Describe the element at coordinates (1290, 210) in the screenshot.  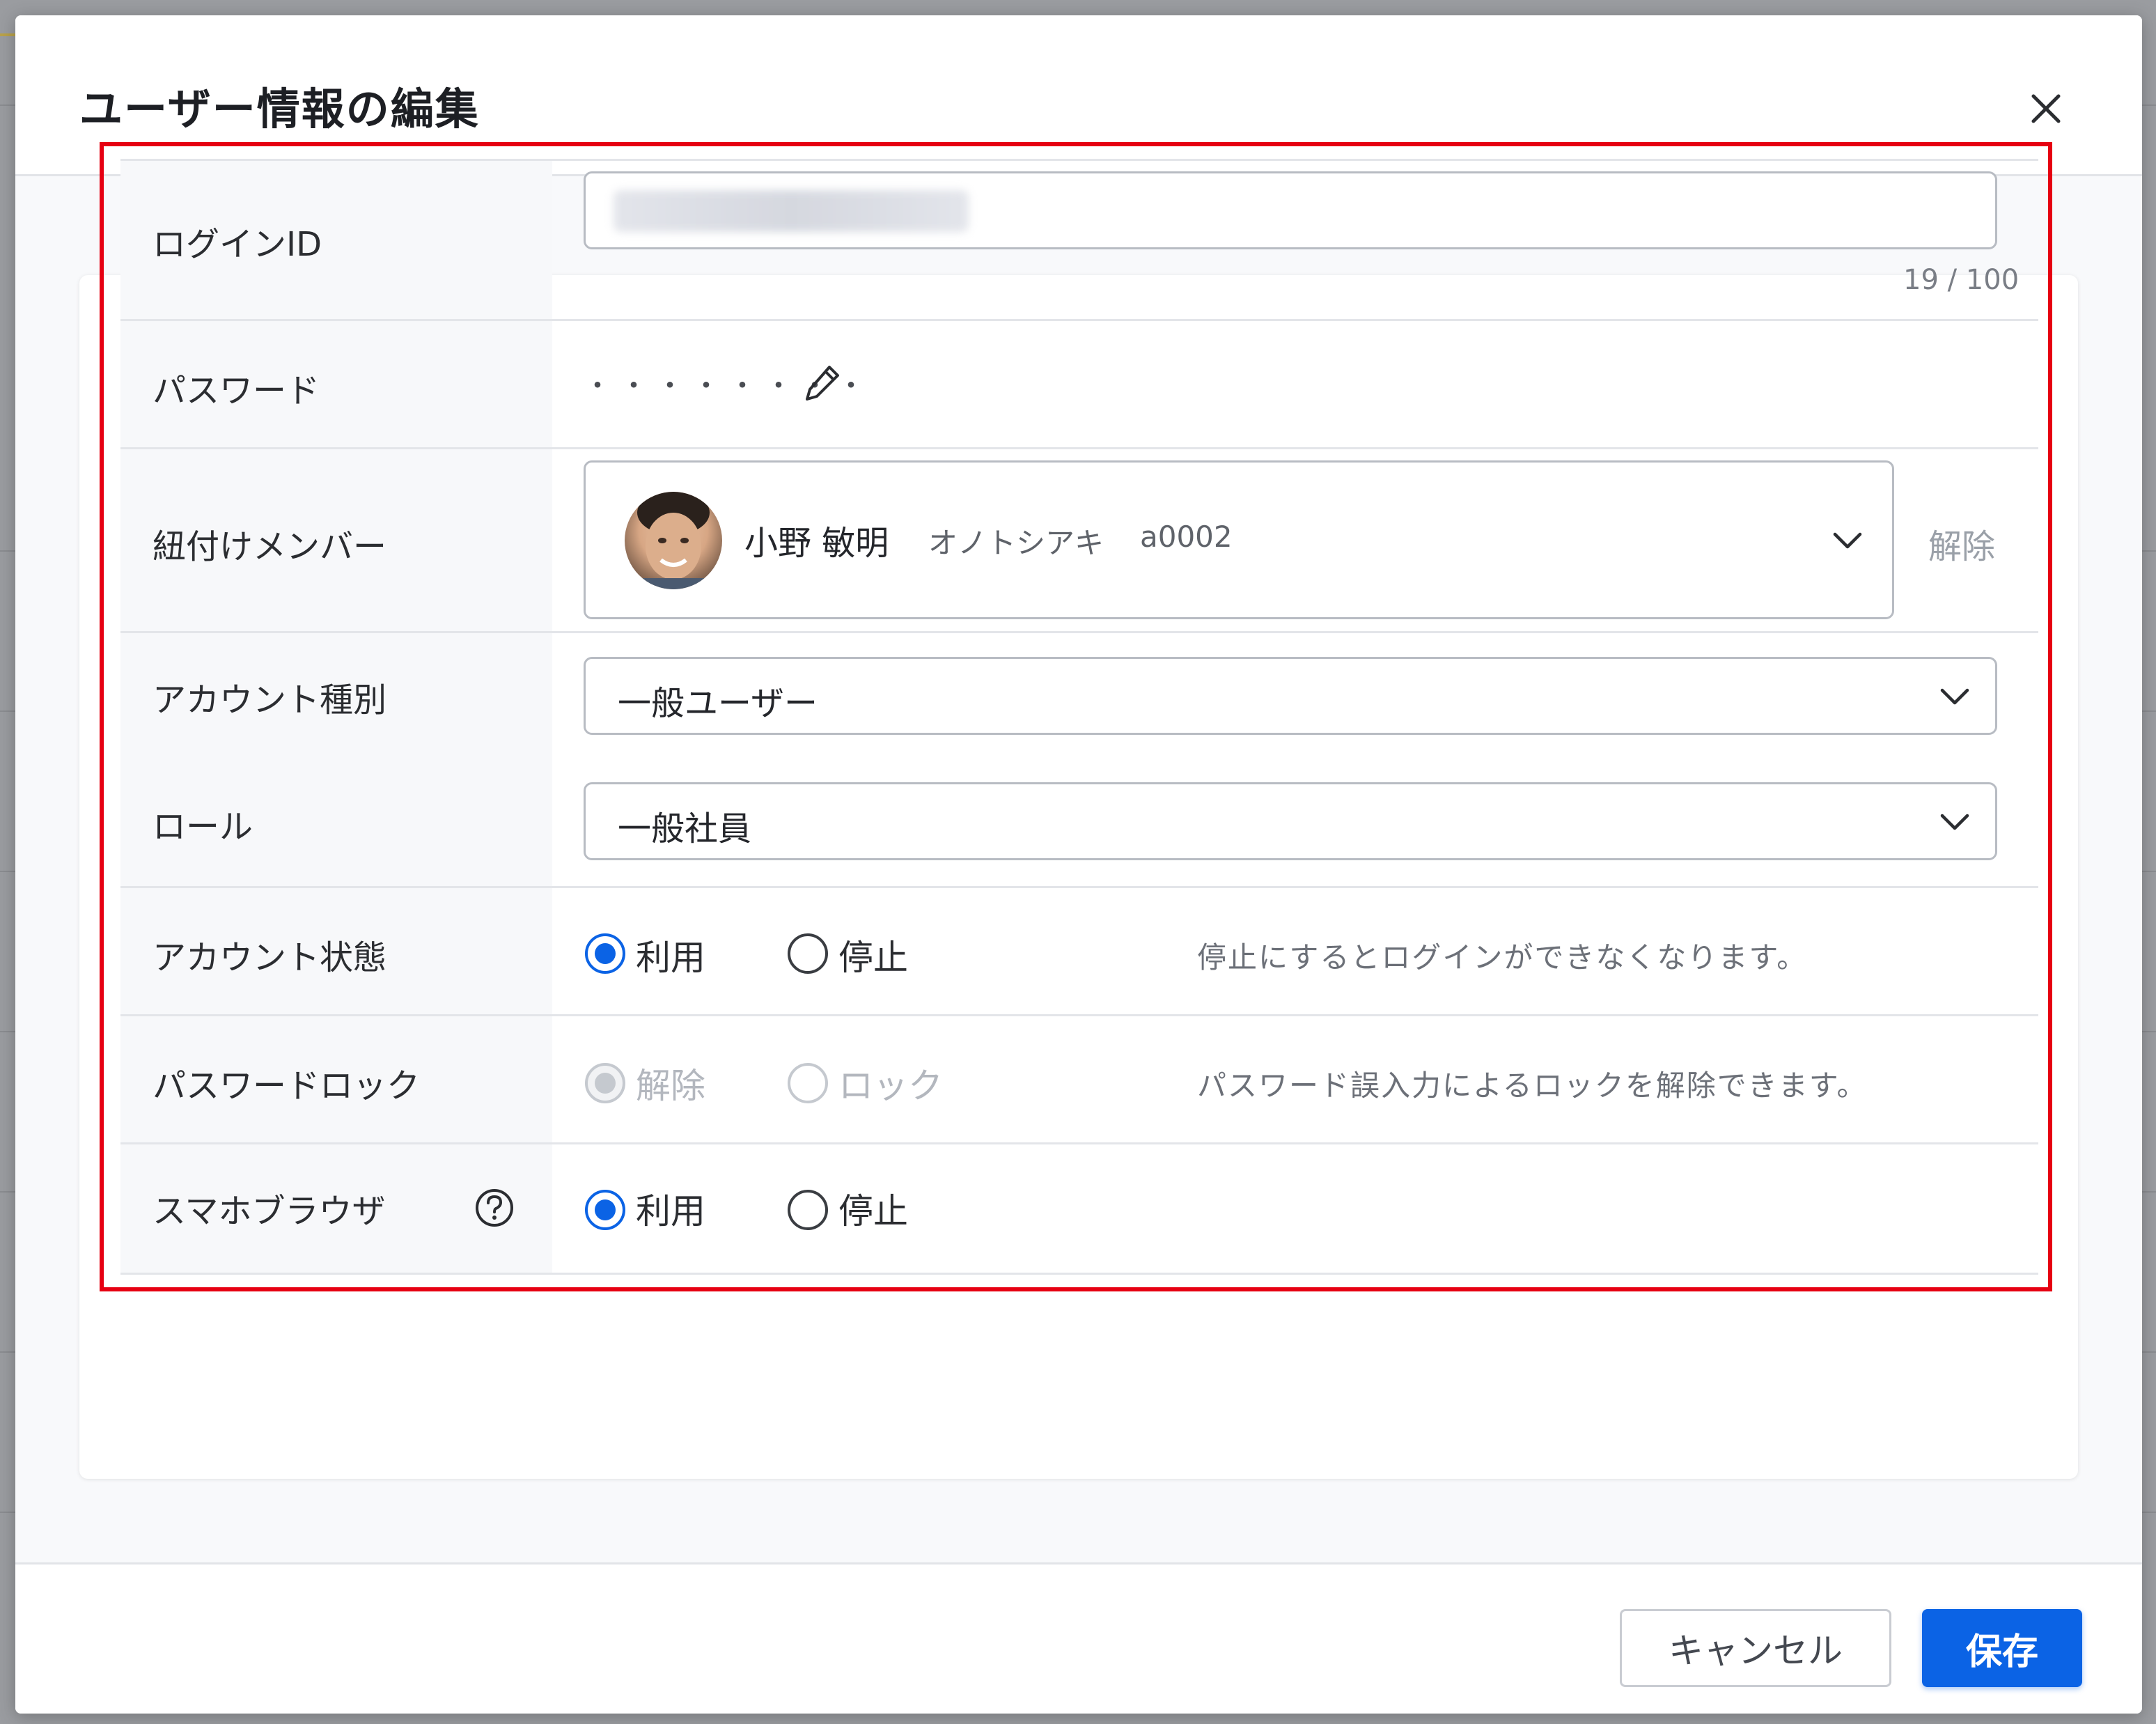
I see `login-id-input` at that location.